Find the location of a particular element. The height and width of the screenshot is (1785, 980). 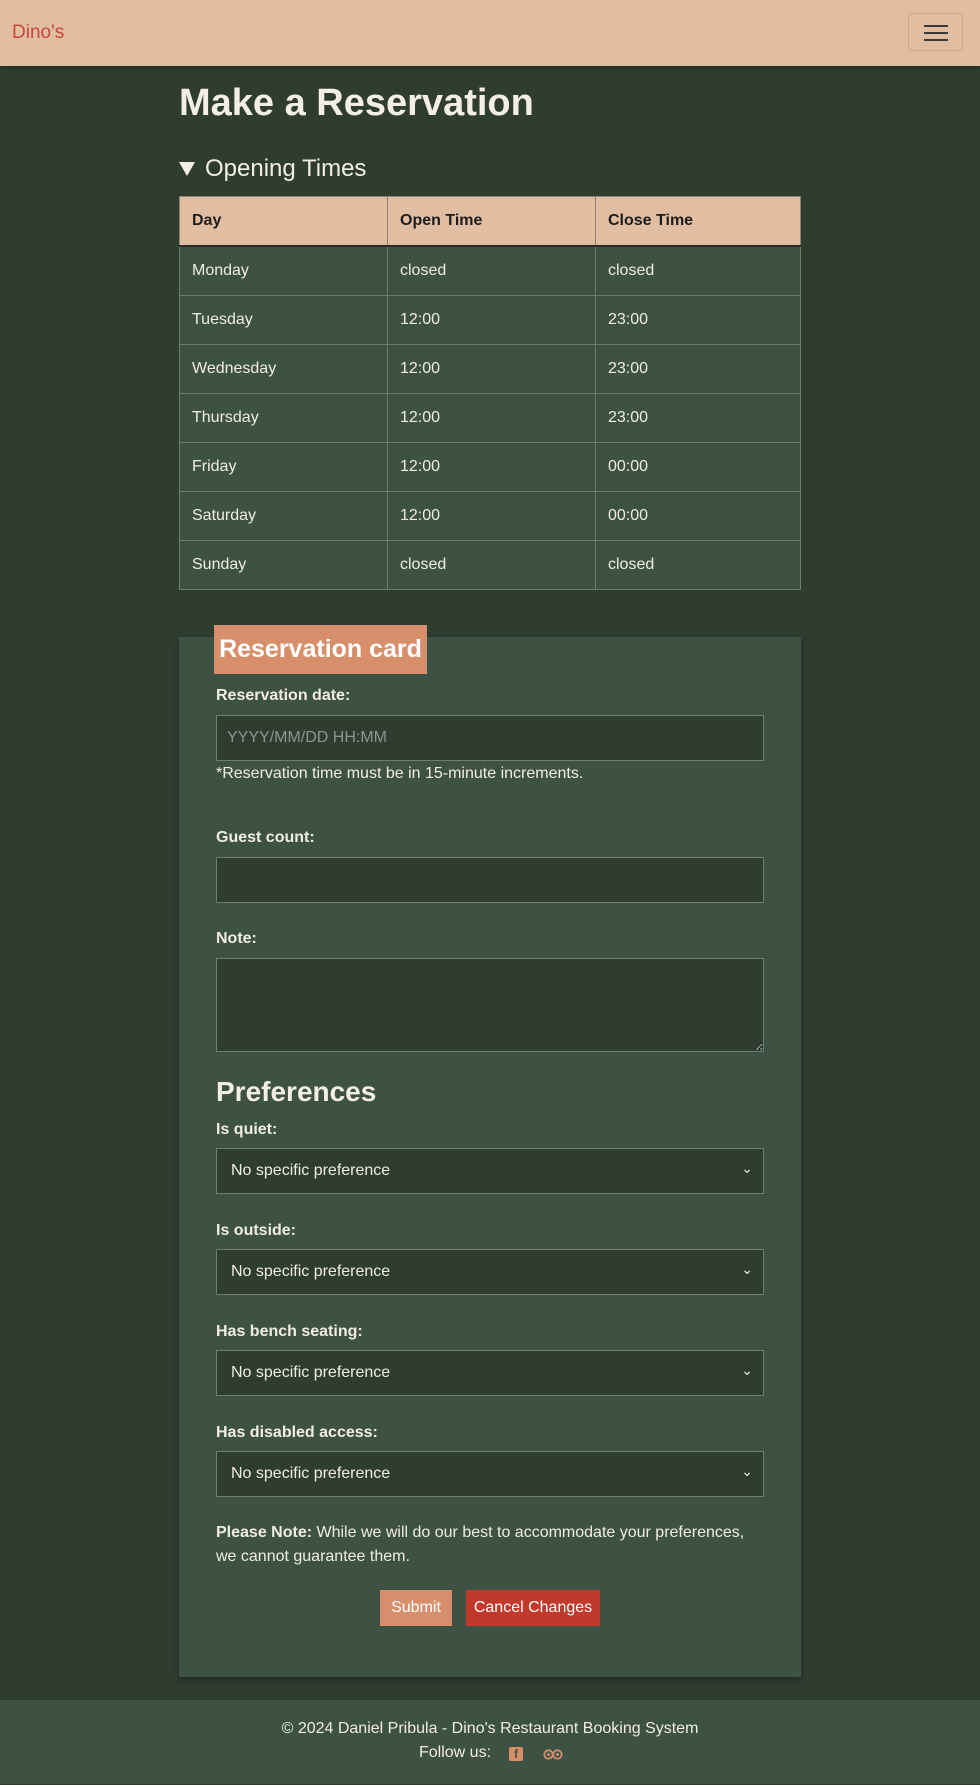

cell-day: Tuesday is located at coordinates (283, 320).